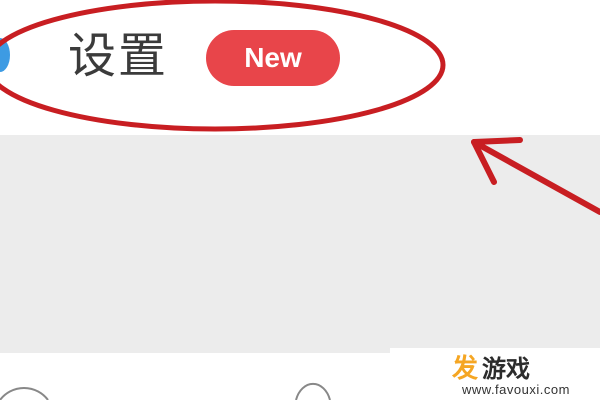 Image resolution: width=600 pixels, height=400 pixels. What do you see at coordinates (273, 58) in the screenshot?
I see `new-badge: New` at bounding box center [273, 58].